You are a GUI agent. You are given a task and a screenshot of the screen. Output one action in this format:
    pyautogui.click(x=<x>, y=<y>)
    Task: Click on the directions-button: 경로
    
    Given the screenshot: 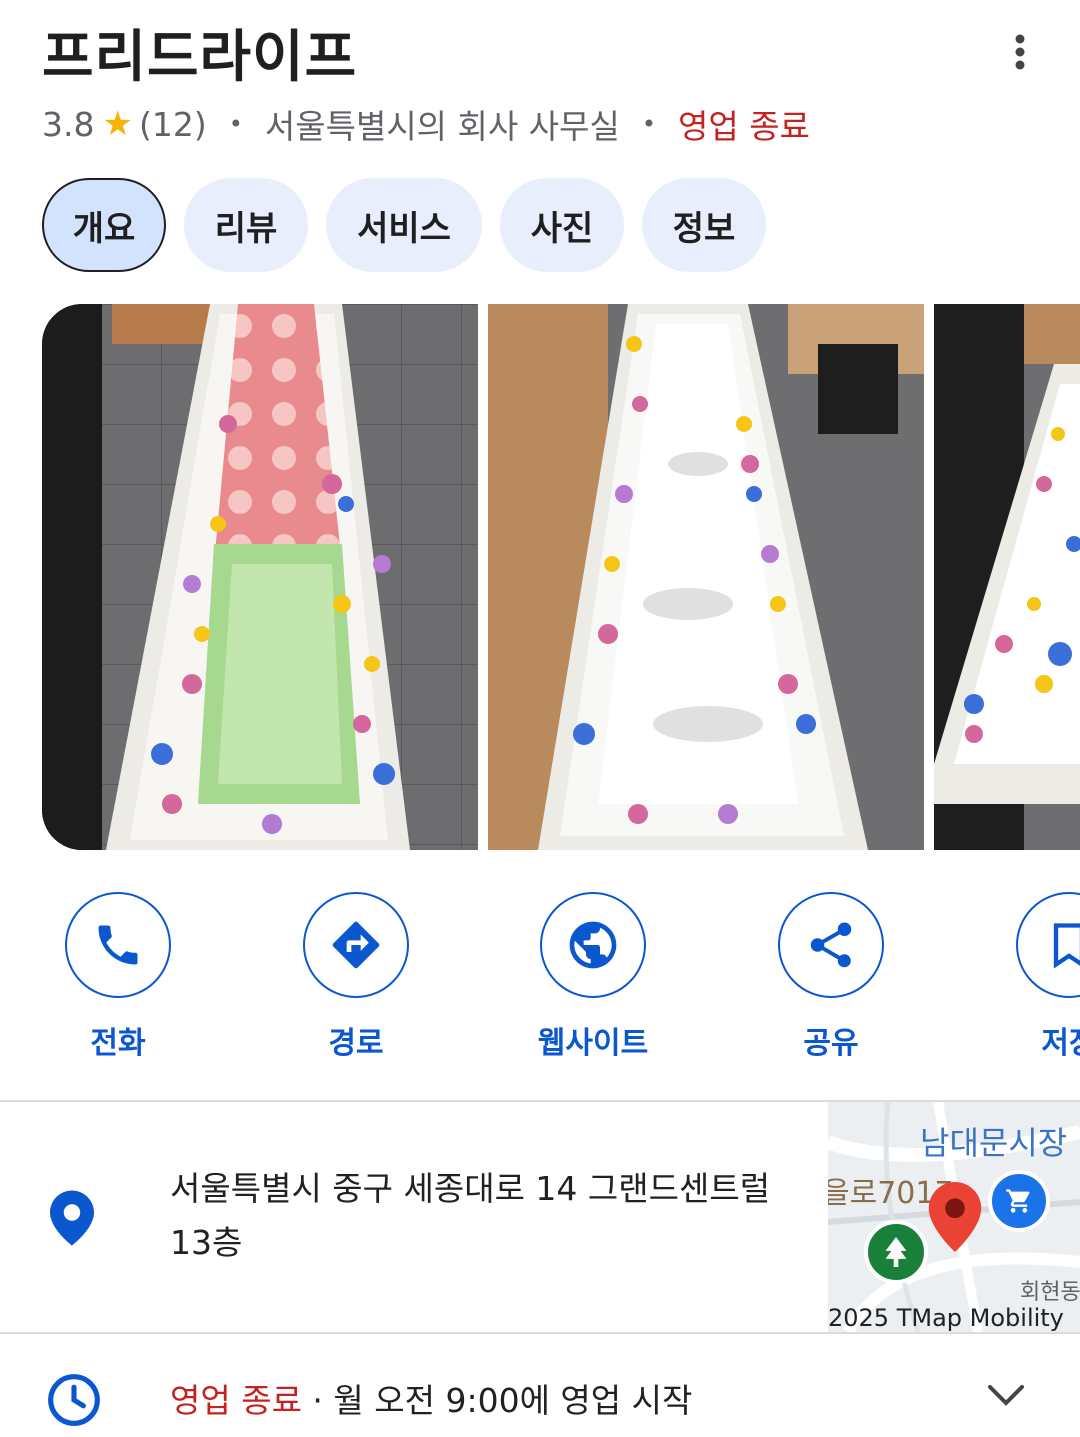 What is the action you would take?
    pyautogui.click(x=356, y=977)
    